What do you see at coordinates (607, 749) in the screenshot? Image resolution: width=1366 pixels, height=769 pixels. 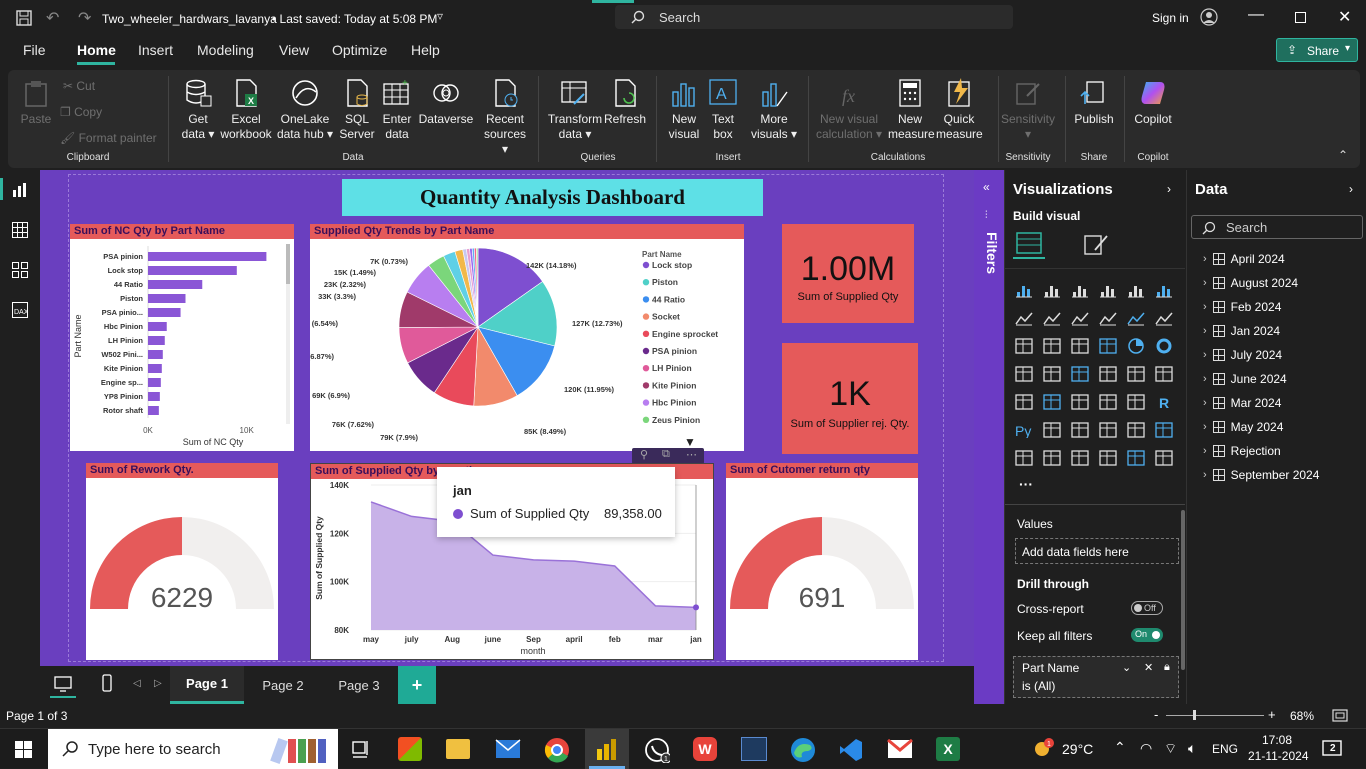 I see `powerbi-taskbar-button` at bounding box center [607, 749].